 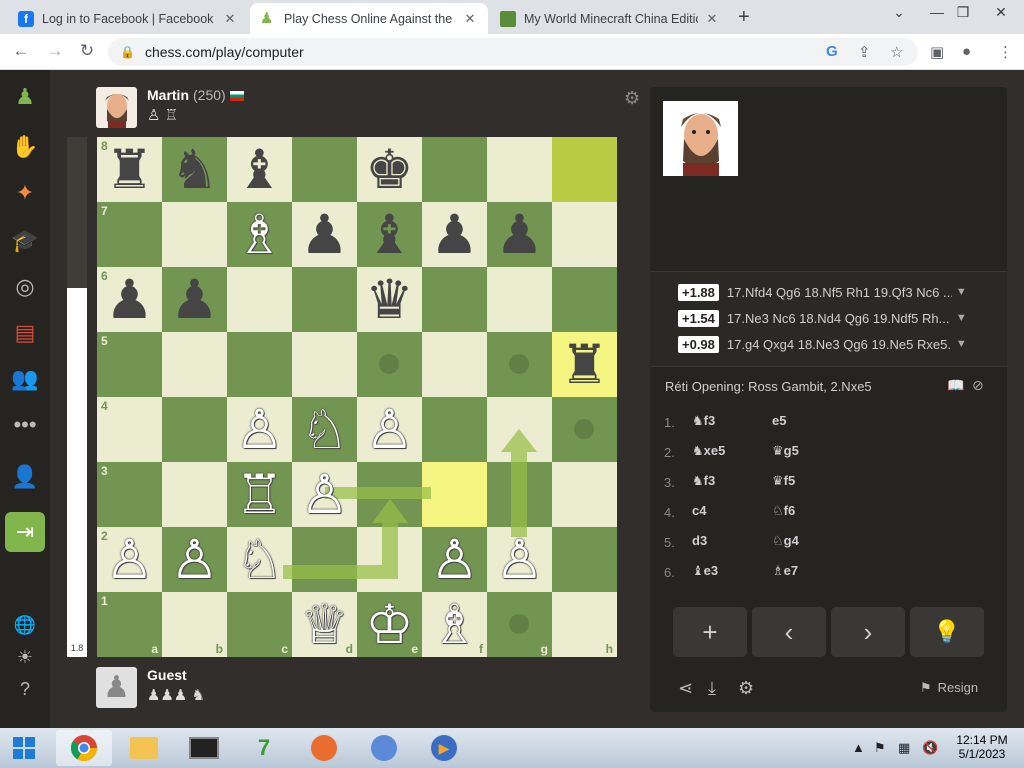 I want to click on add-button: +, so click(x=710, y=632).